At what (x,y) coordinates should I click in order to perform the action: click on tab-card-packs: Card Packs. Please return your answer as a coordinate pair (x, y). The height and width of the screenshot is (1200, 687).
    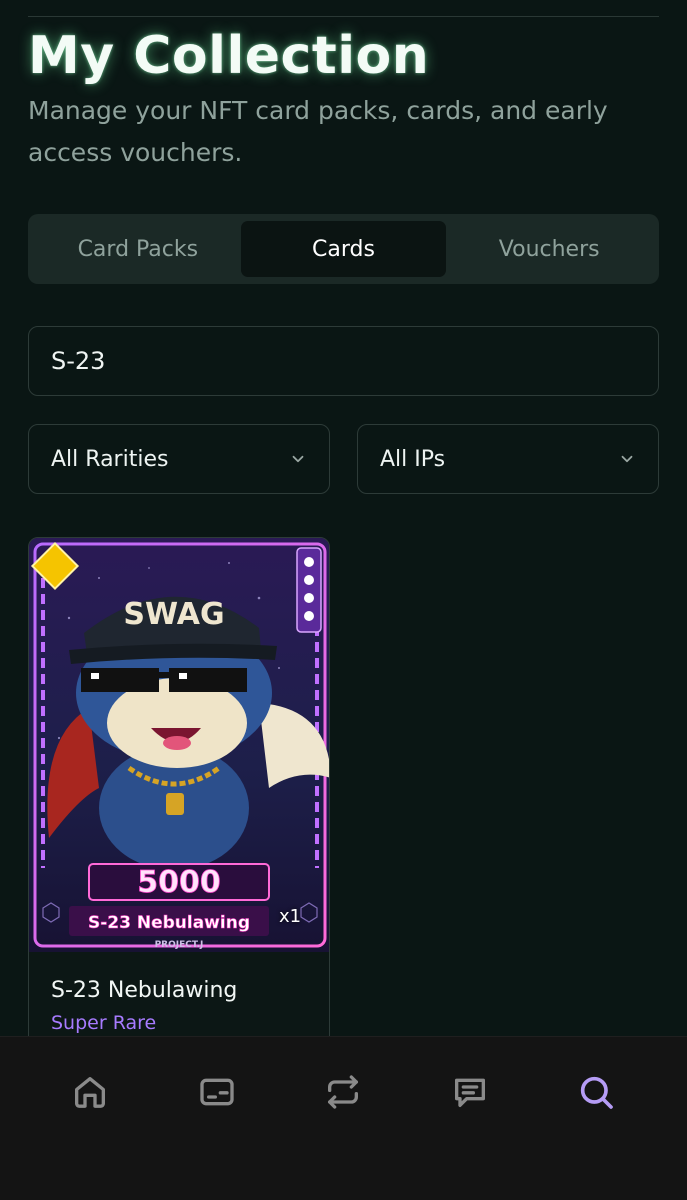
    Looking at the image, I should click on (138, 249).